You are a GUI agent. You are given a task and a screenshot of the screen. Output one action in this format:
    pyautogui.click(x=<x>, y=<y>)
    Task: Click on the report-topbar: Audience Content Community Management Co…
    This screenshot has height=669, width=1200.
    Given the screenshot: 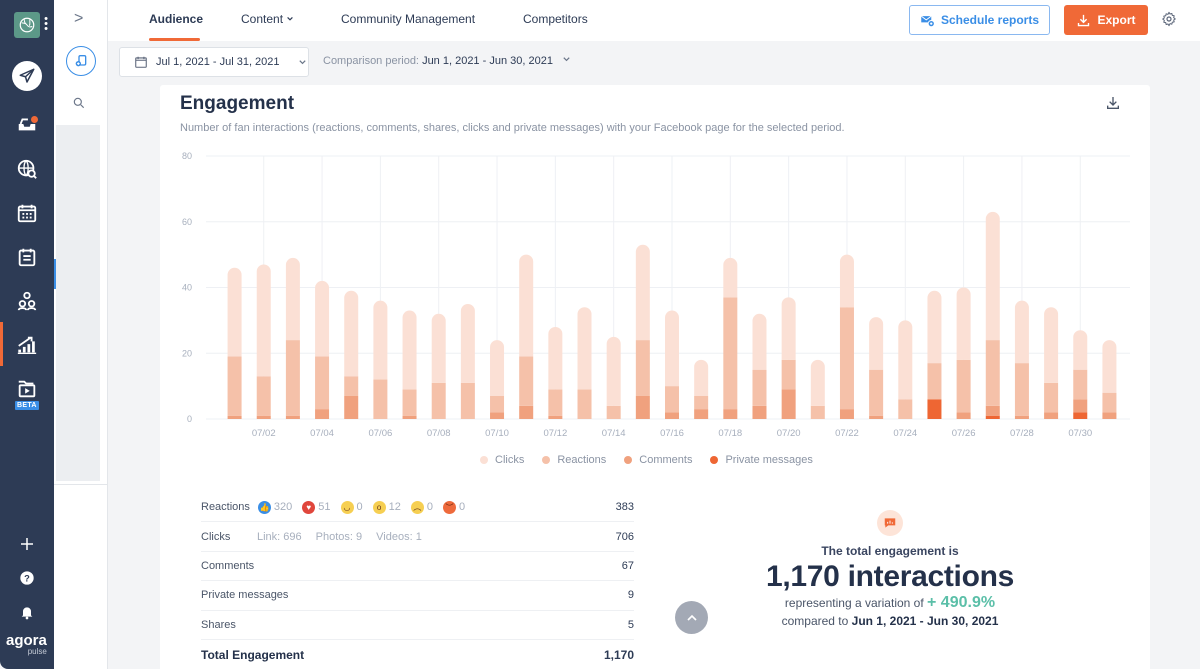 What is the action you would take?
    pyautogui.click(x=654, y=20)
    